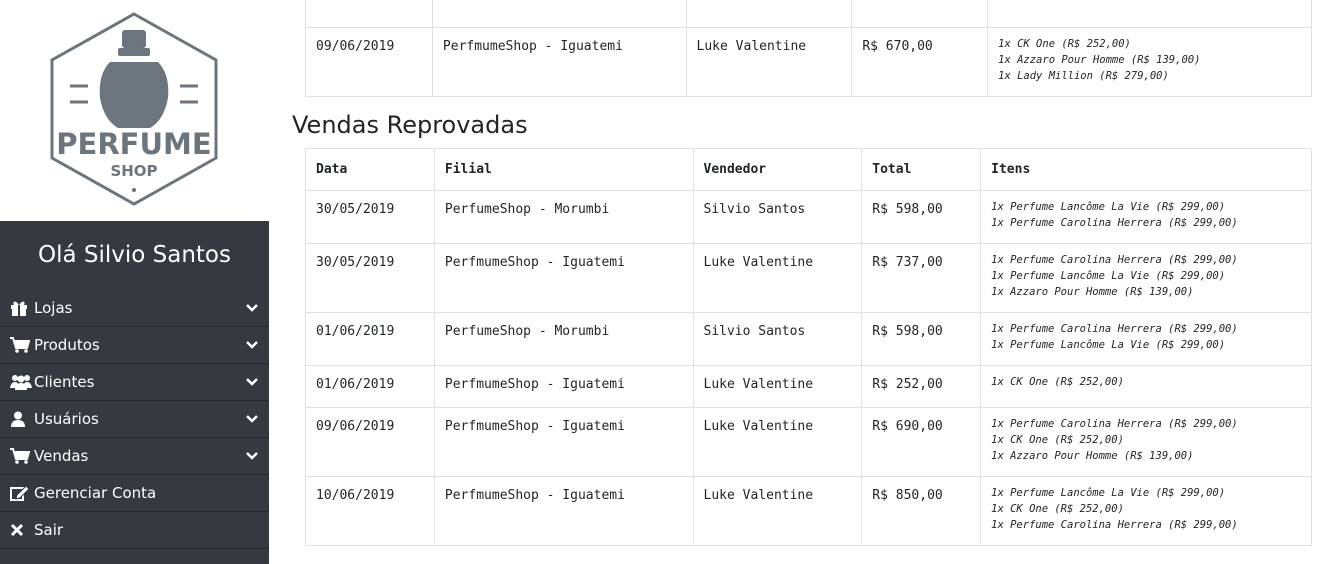  What do you see at coordinates (134, 530) in the screenshot?
I see `nav-item-sair: Sair` at bounding box center [134, 530].